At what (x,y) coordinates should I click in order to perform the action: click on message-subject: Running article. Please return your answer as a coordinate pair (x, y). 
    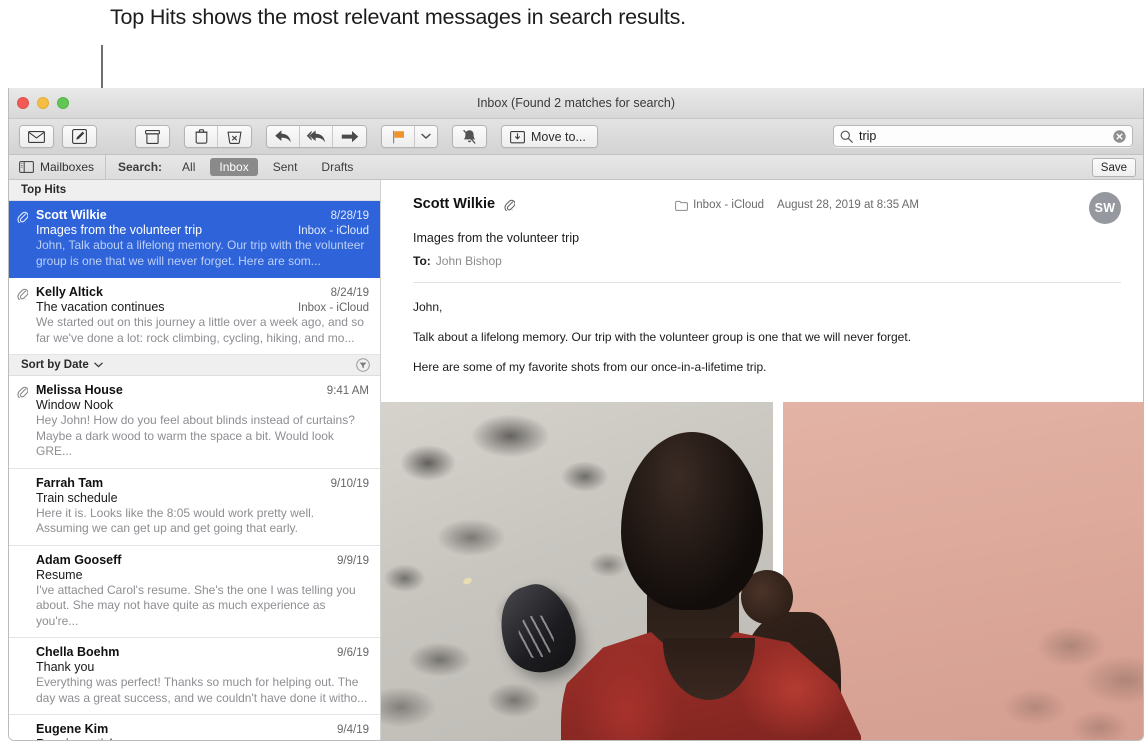
    Looking at the image, I should click on (77, 738).